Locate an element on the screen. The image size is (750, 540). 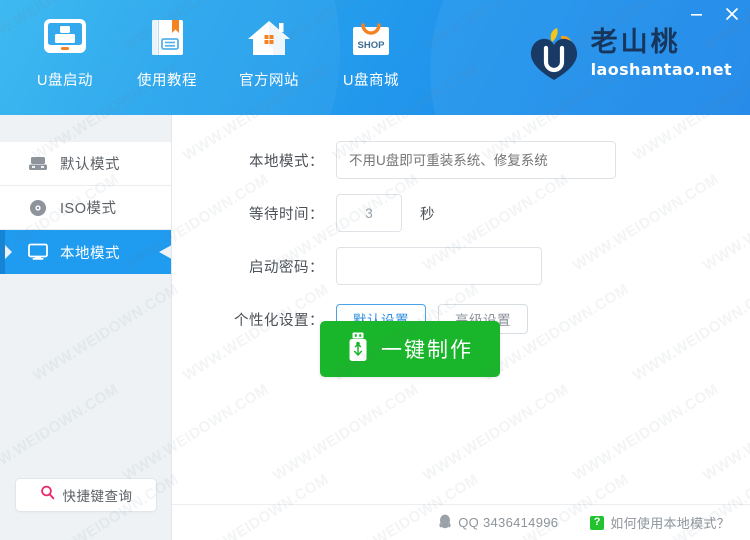
sidebar-item-local-mode: 本地模式 is located at coordinates (85, 252).